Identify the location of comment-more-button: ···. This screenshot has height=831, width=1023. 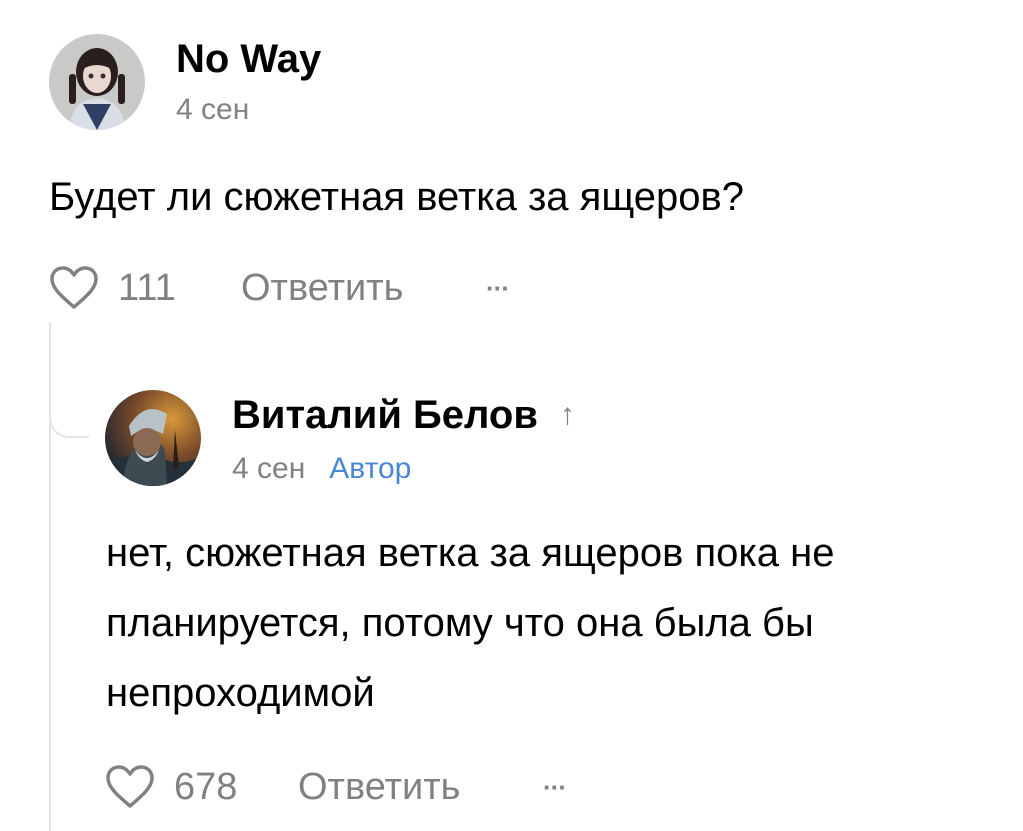
(506, 288).